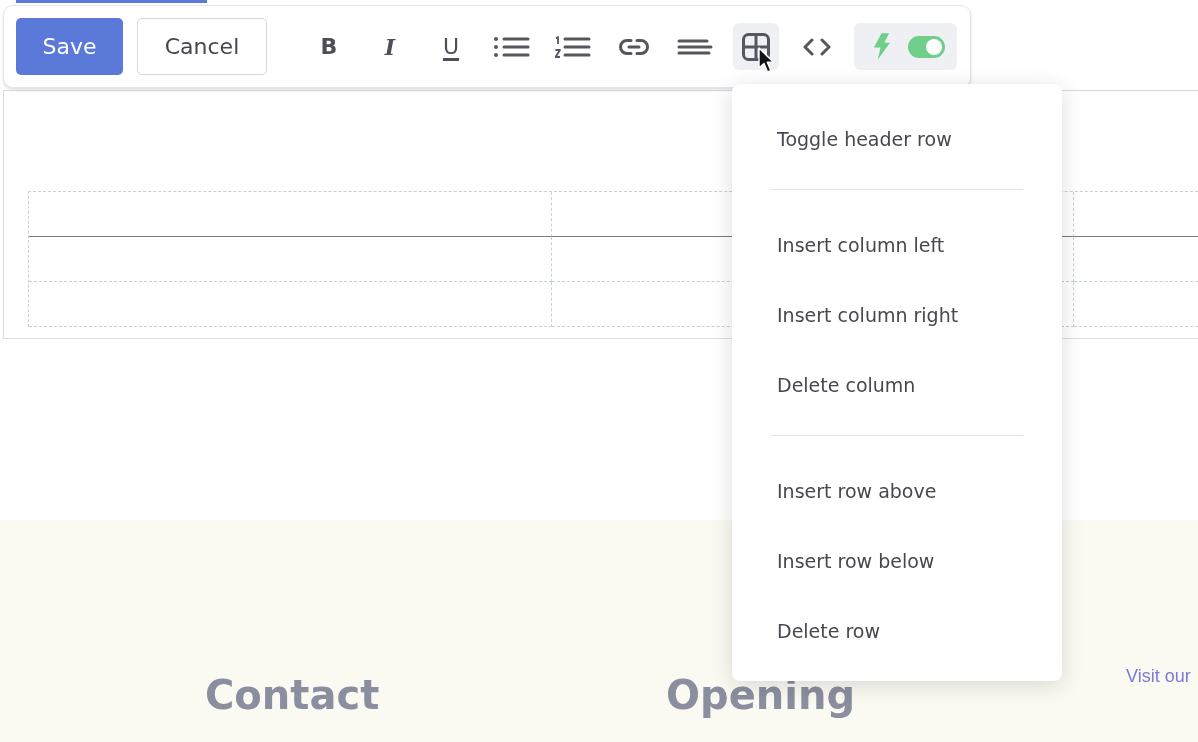  What do you see at coordinates (897, 139) in the screenshot?
I see `menu-item: Toggle header row` at bounding box center [897, 139].